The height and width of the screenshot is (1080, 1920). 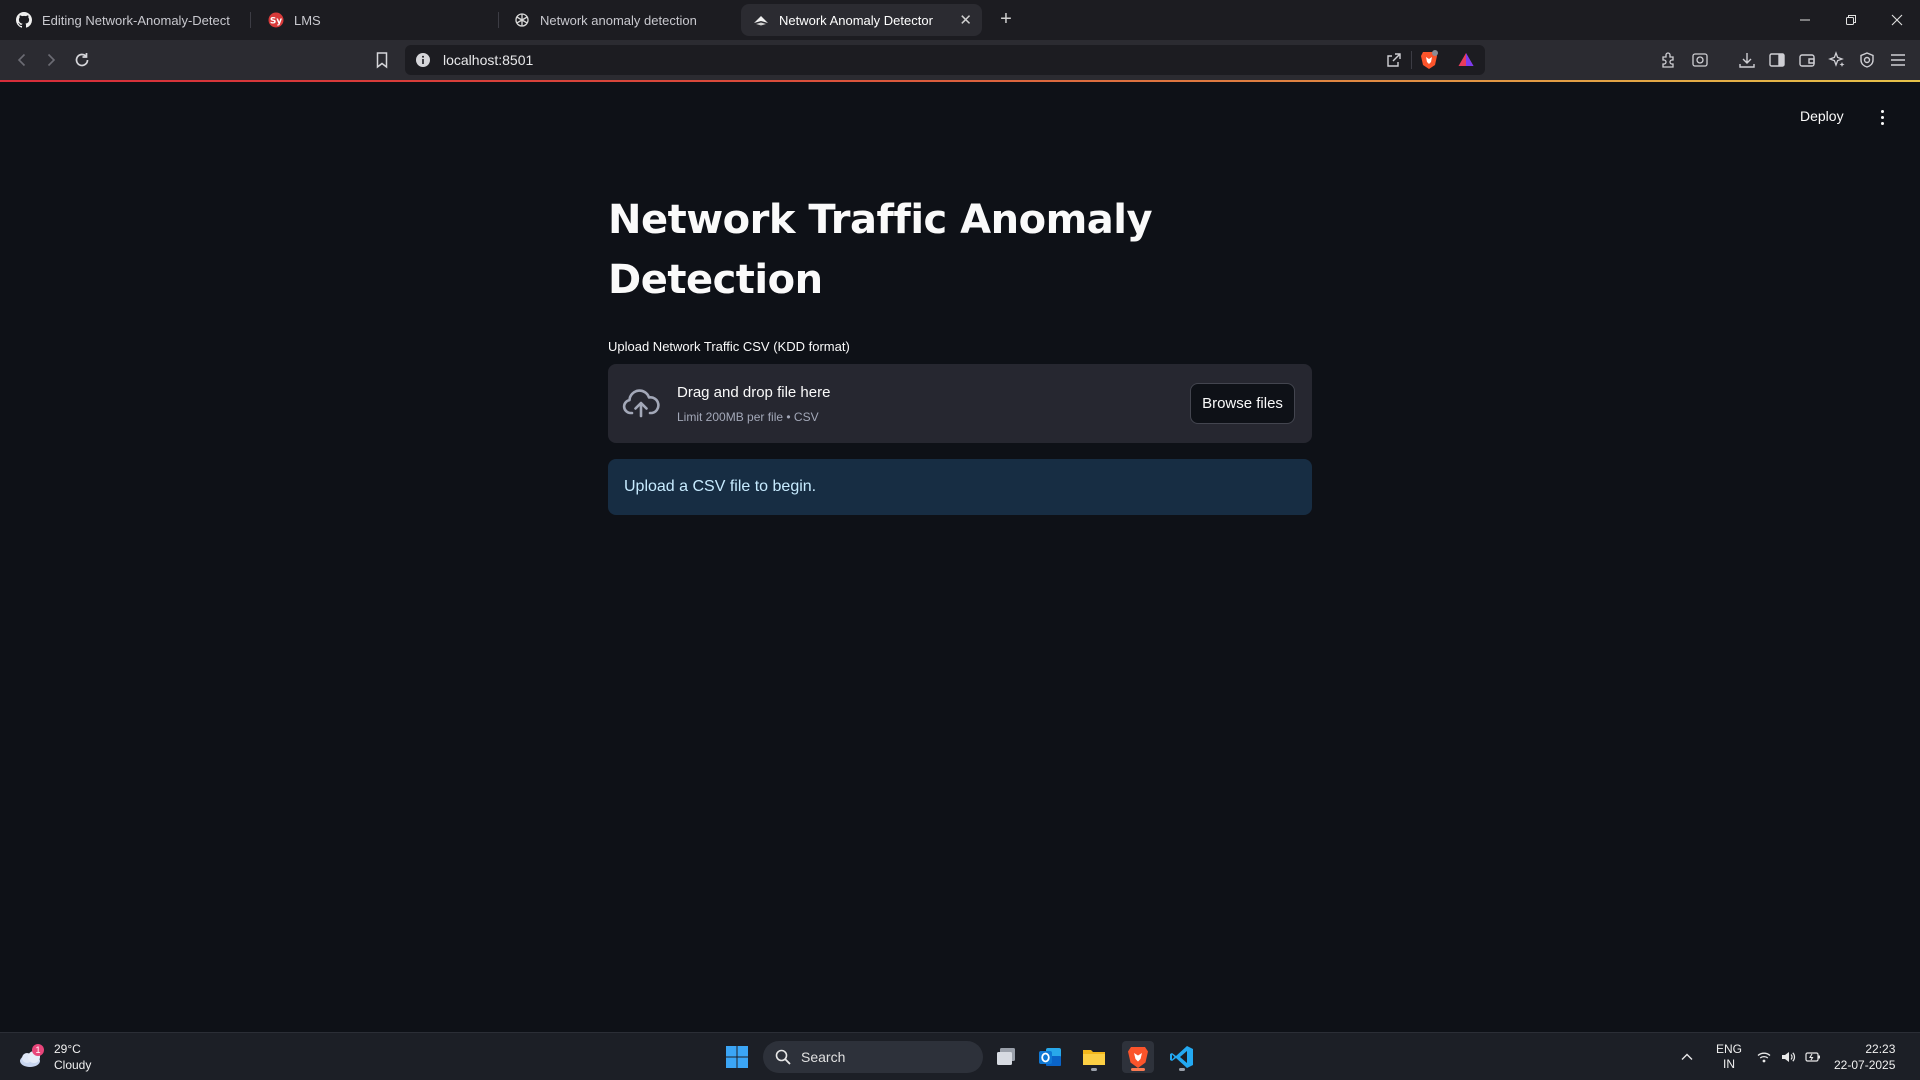 I want to click on cloudy-weather-icon: 1, so click(x=32, y=1057).